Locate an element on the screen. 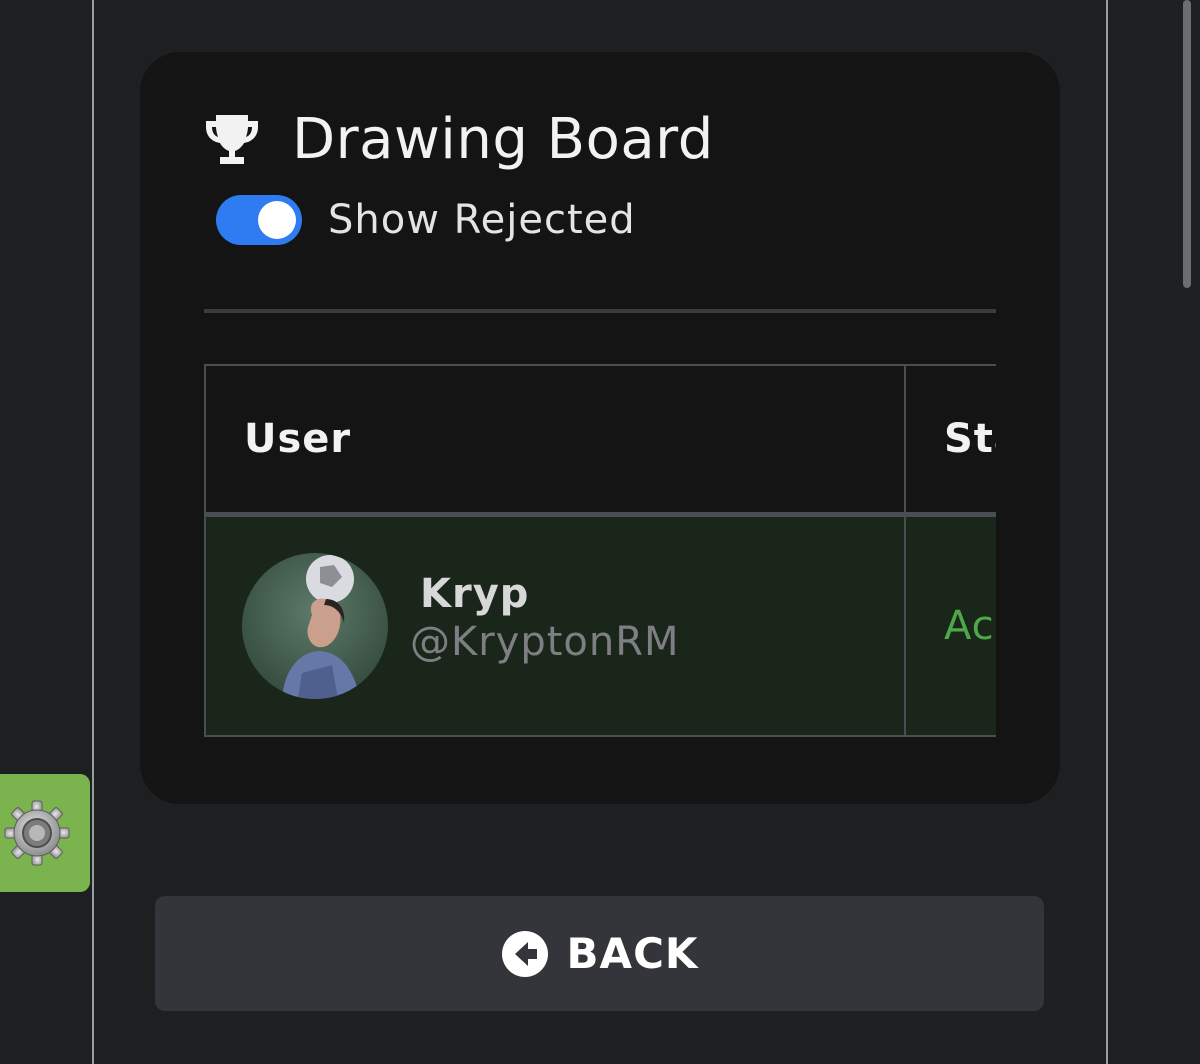 This screenshot has width=1200, height=1064. show-rejected-row: Show Rejected is located at coordinates (426, 220).